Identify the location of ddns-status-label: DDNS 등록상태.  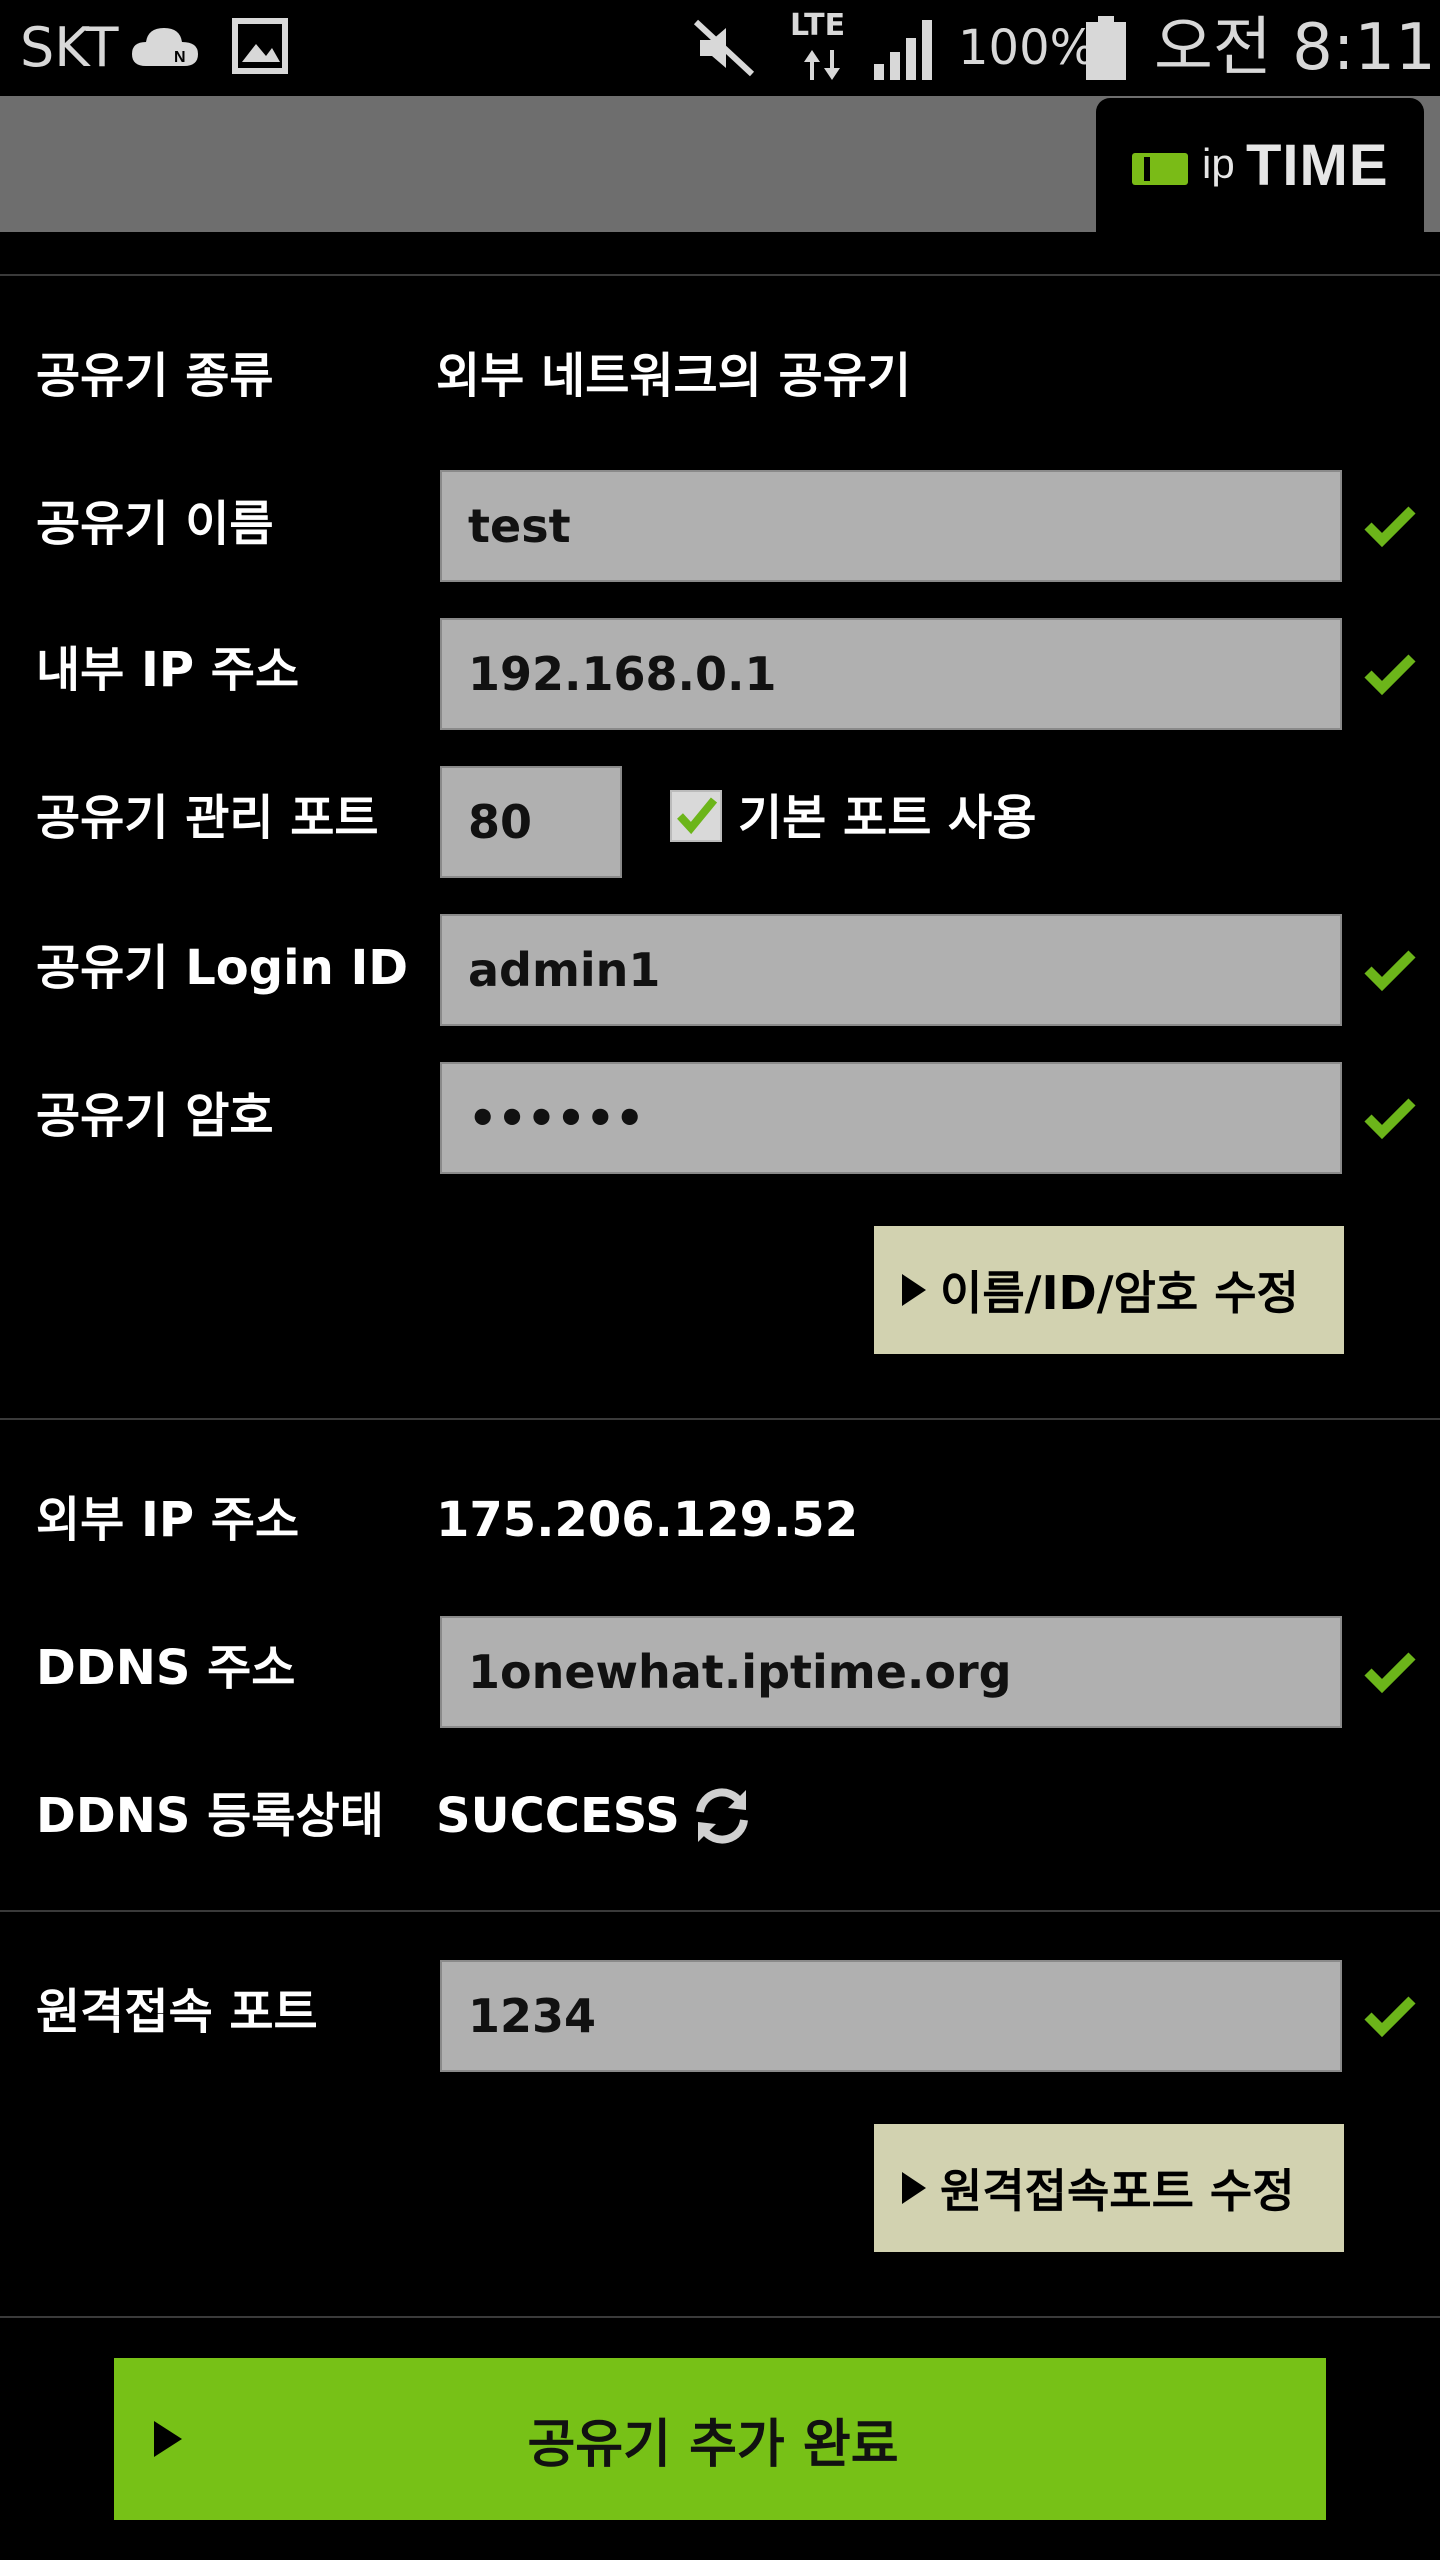
(210, 1816).